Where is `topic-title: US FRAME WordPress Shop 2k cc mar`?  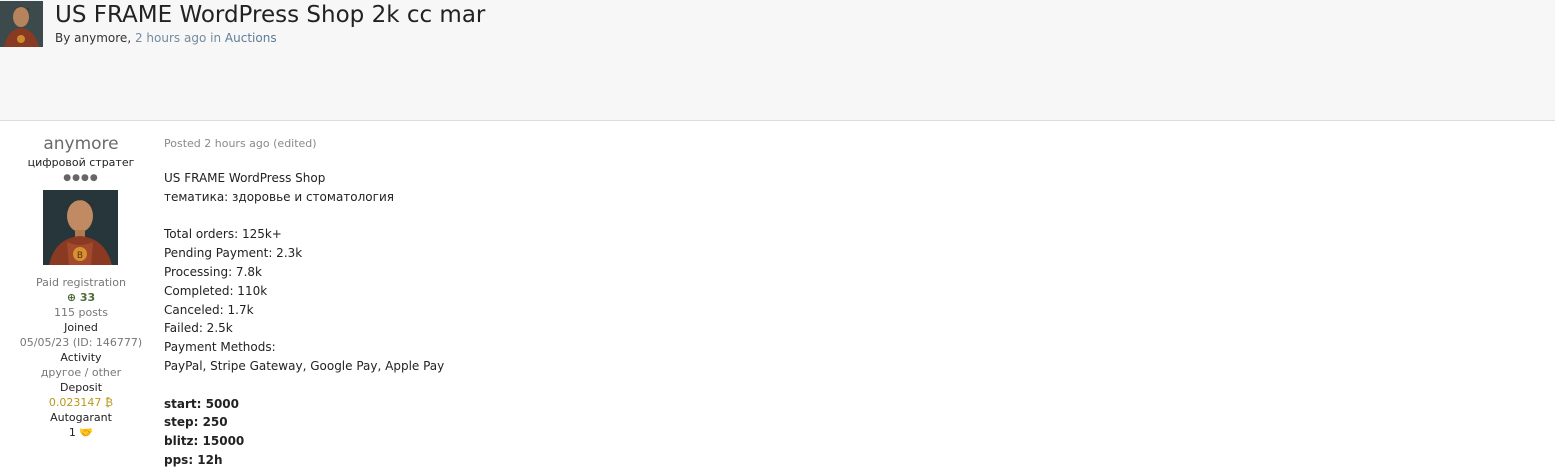
topic-title: US FRAME WordPress Shop 2k cc mar is located at coordinates (270, 15).